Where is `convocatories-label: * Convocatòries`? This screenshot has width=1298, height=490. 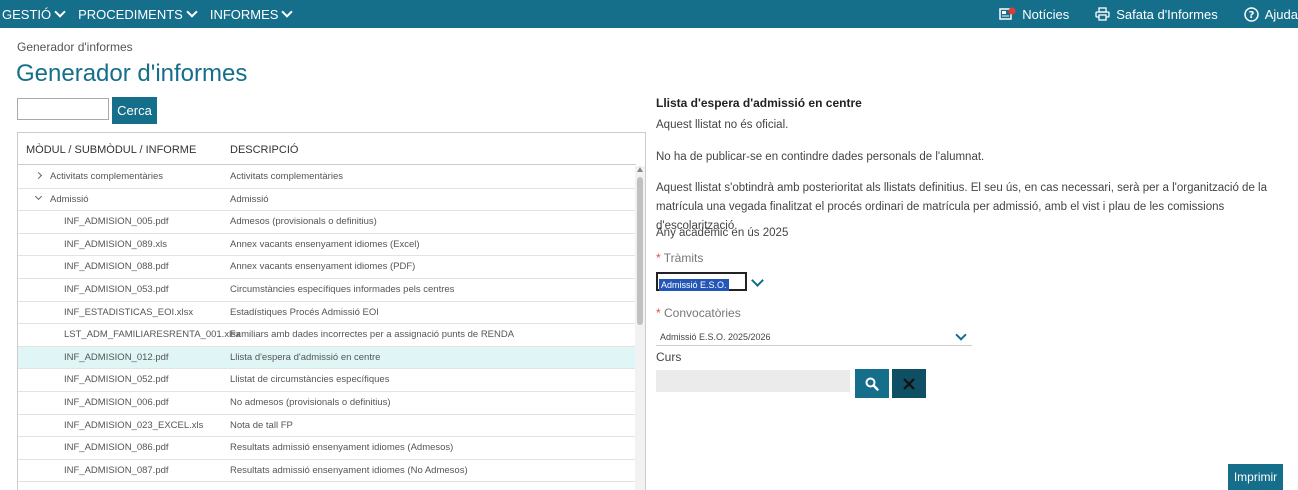 convocatories-label: * Convocatòries is located at coordinates (698, 313).